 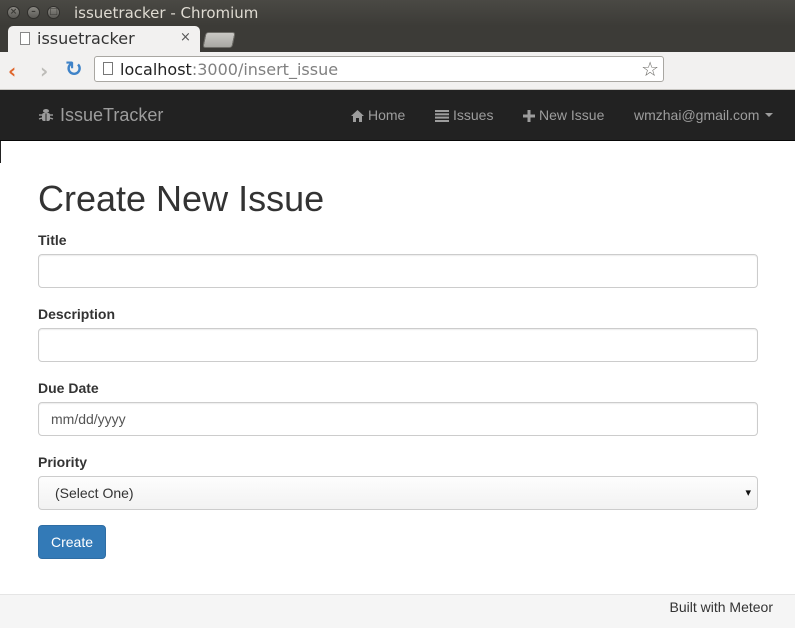 What do you see at coordinates (52, 240) in the screenshot?
I see `title-label: Title` at bounding box center [52, 240].